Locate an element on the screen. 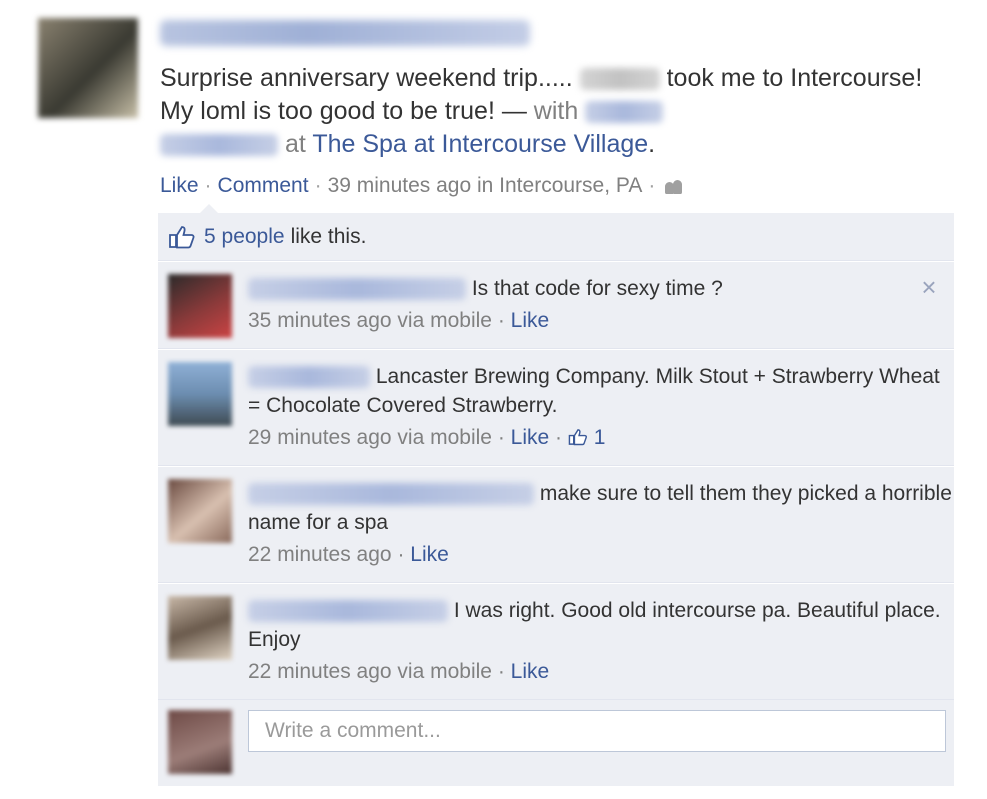 The height and width of the screenshot is (799, 987). comment-time: 35 minutes ago via mobile is located at coordinates (370, 320).